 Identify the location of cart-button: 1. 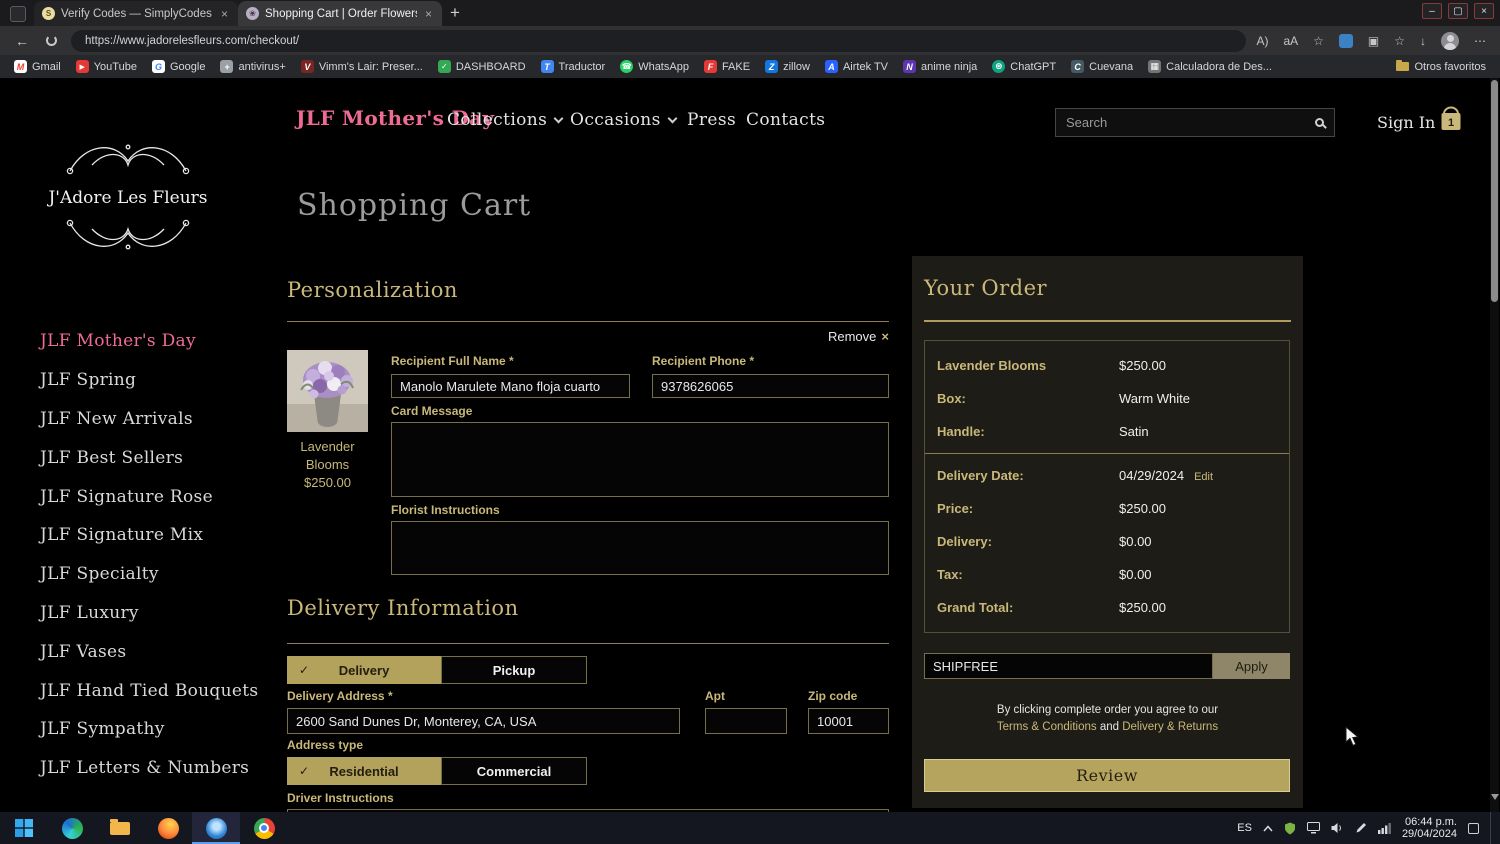
(1451, 121).